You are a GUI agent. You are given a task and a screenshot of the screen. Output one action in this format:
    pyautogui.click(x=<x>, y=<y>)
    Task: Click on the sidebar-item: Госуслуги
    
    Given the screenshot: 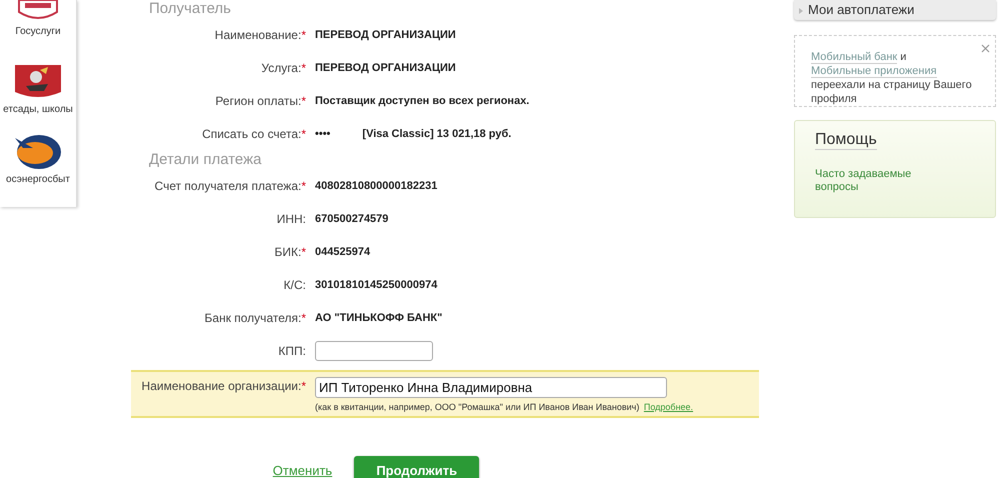 What is the action you would take?
    pyautogui.click(x=38, y=31)
    